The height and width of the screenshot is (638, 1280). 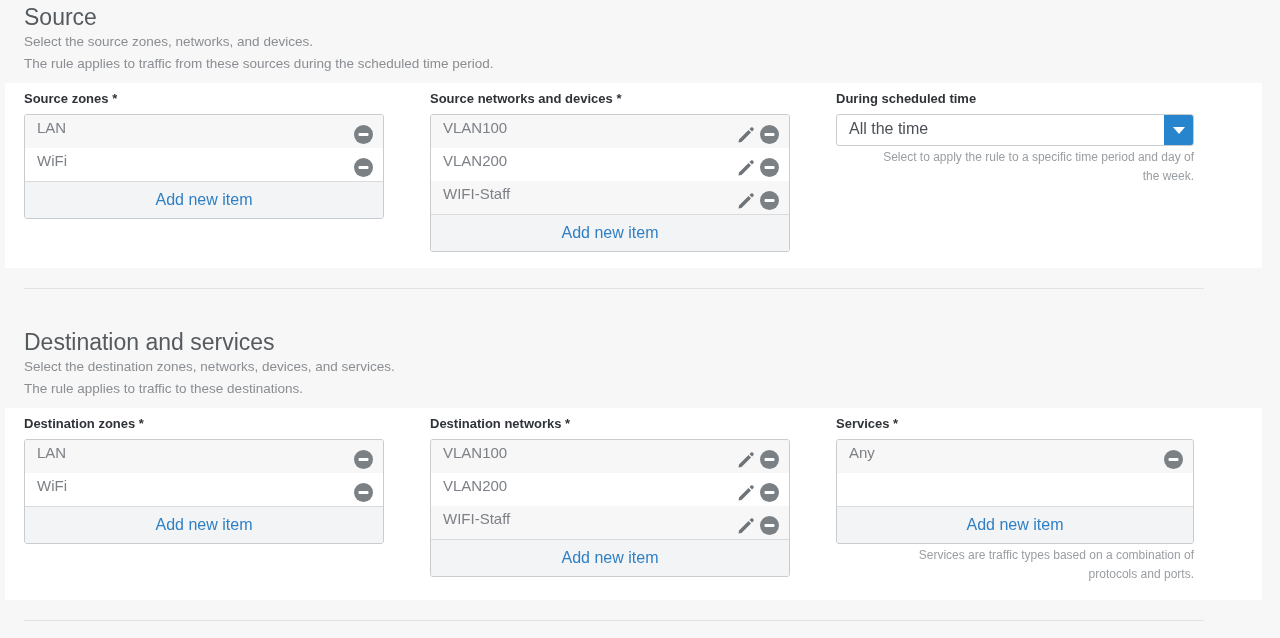 I want to click on list-item: Any, so click(x=862, y=453).